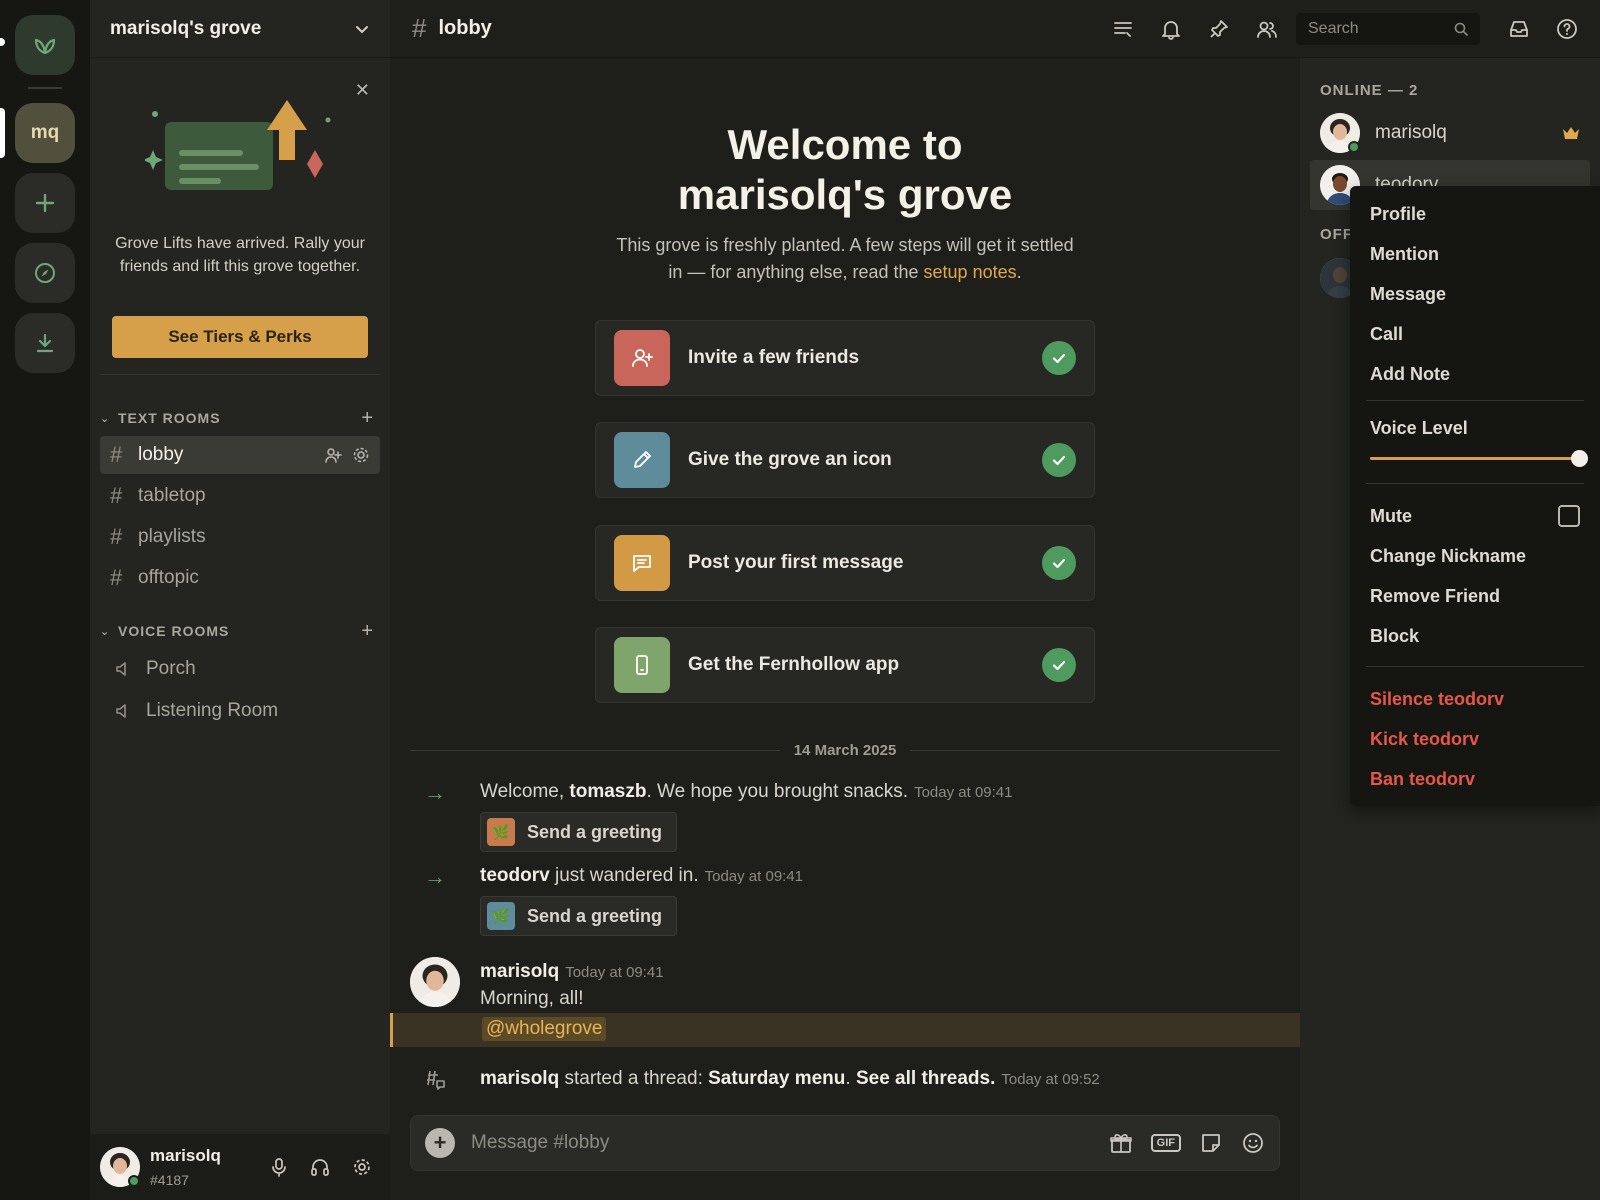 This screenshot has height=1200, width=1600. What do you see at coordinates (1419, 427) in the screenshot?
I see `voice-level-label: Voice Level` at bounding box center [1419, 427].